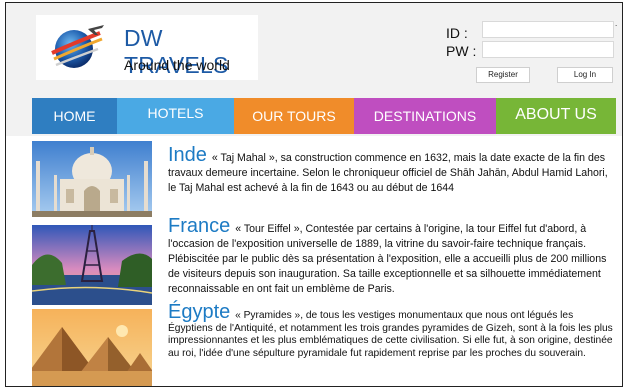 This screenshot has height=387, width=626. Describe the element at coordinates (187, 155) in the screenshot. I see `section-india-country: Inde` at that location.